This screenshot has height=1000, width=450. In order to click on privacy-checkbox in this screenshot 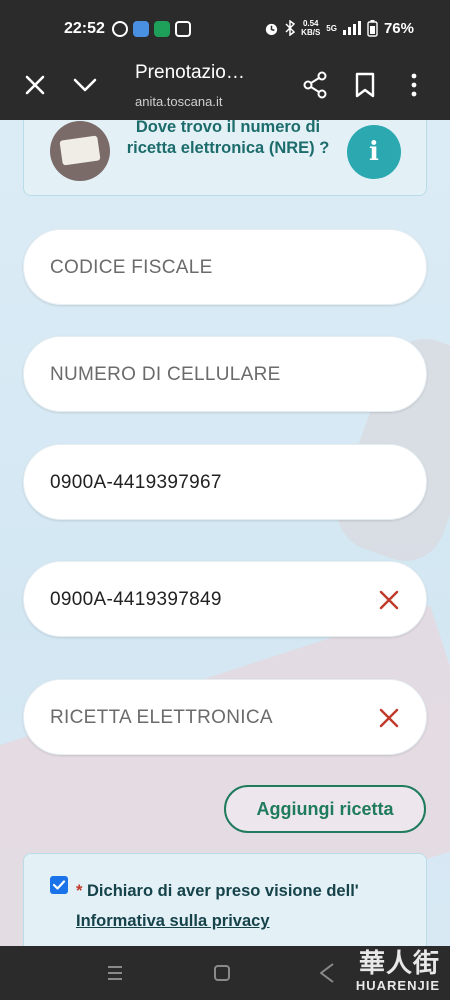, I will do `click(59, 885)`.